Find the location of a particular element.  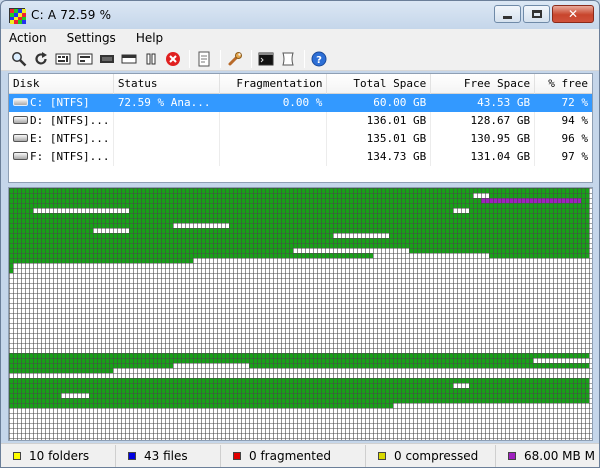

files-count: 43 files is located at coordinates (166, 455).